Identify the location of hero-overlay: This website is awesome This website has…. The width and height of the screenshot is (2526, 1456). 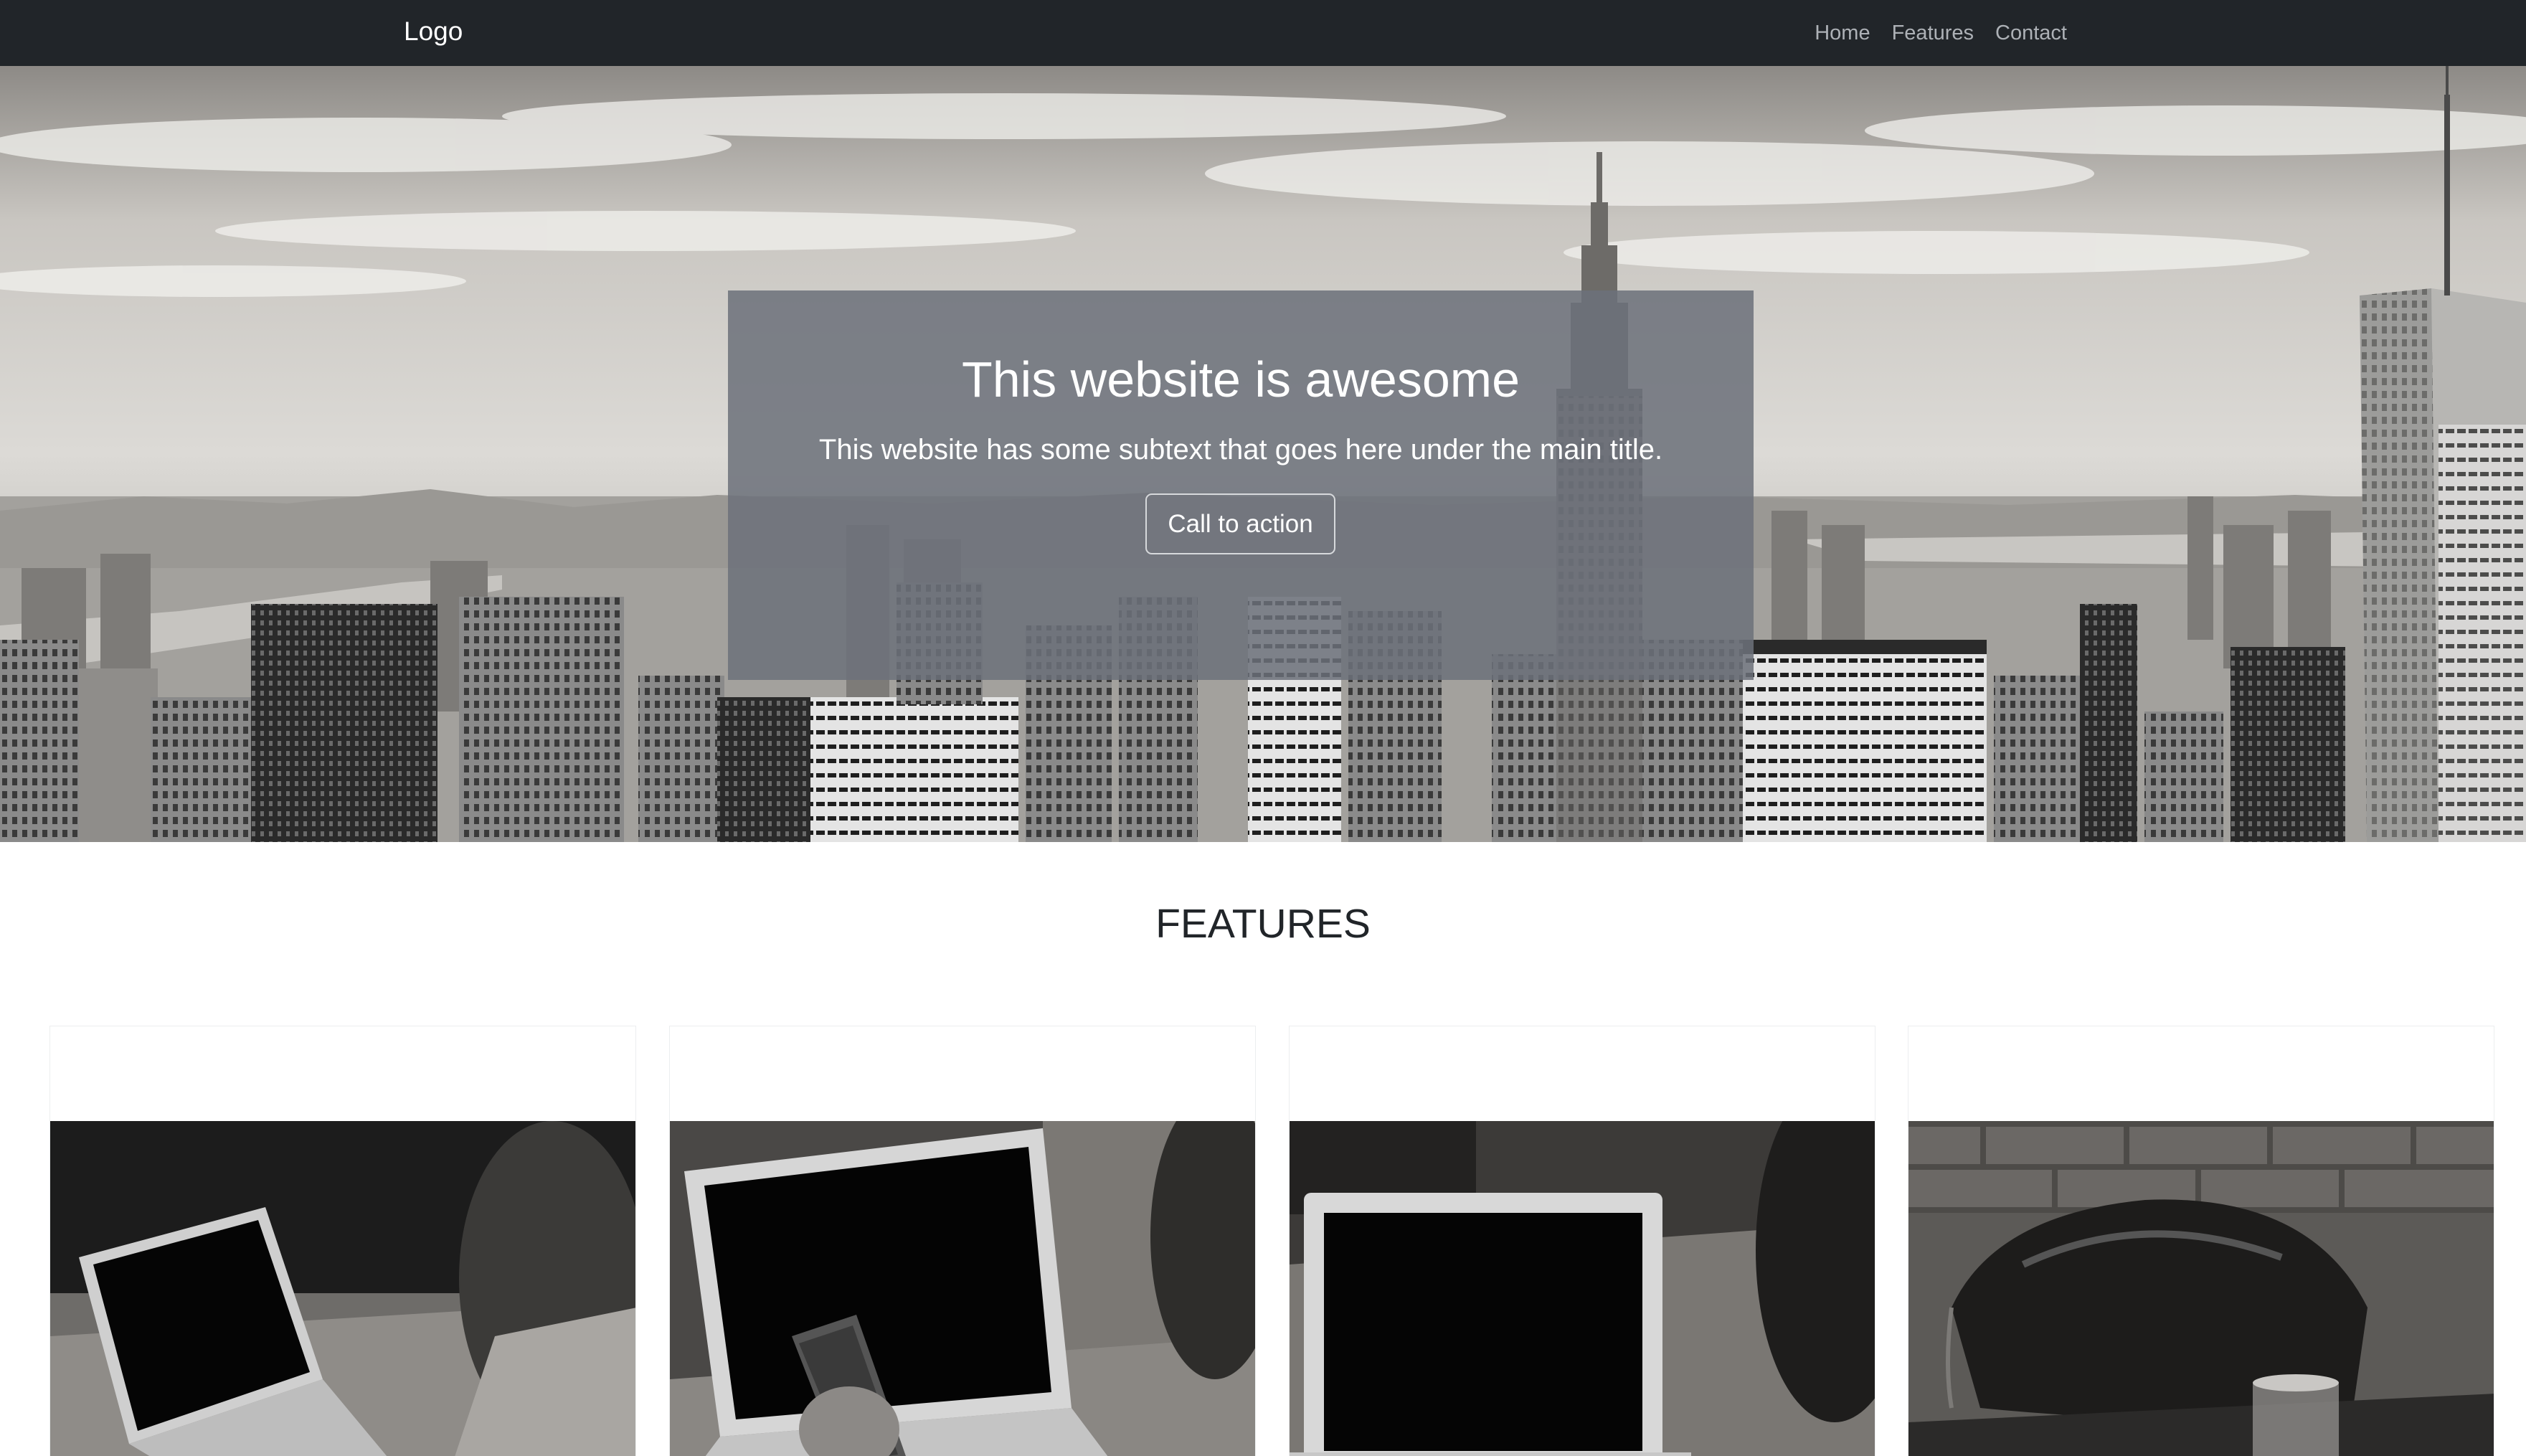
(1241, 485).